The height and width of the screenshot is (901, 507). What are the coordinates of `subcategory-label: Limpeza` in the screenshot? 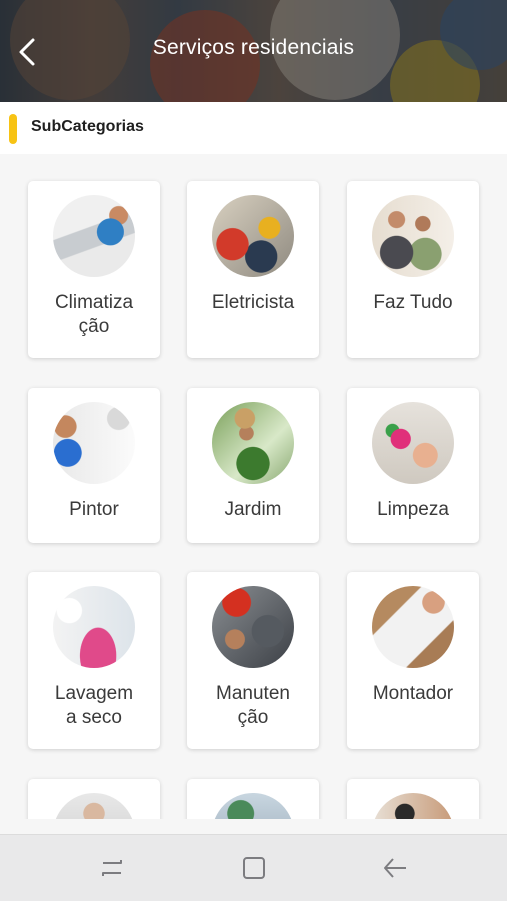 It's located at (413, 509).